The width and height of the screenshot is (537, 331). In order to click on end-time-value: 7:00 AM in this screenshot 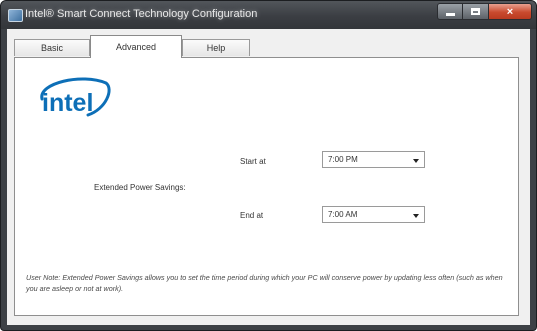, I will do `click(343, 214)`.